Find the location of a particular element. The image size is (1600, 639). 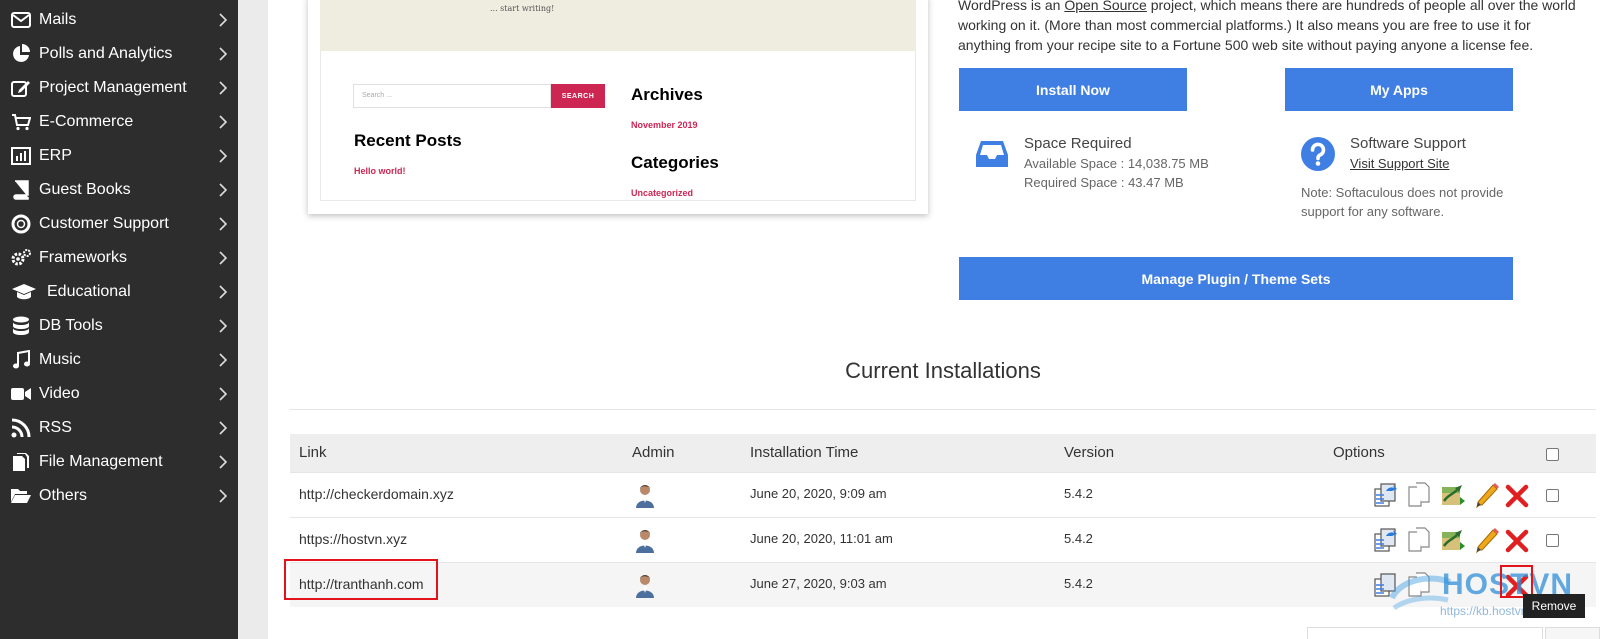

space-required-title: Space Required is located at coordinates (1078, 143).